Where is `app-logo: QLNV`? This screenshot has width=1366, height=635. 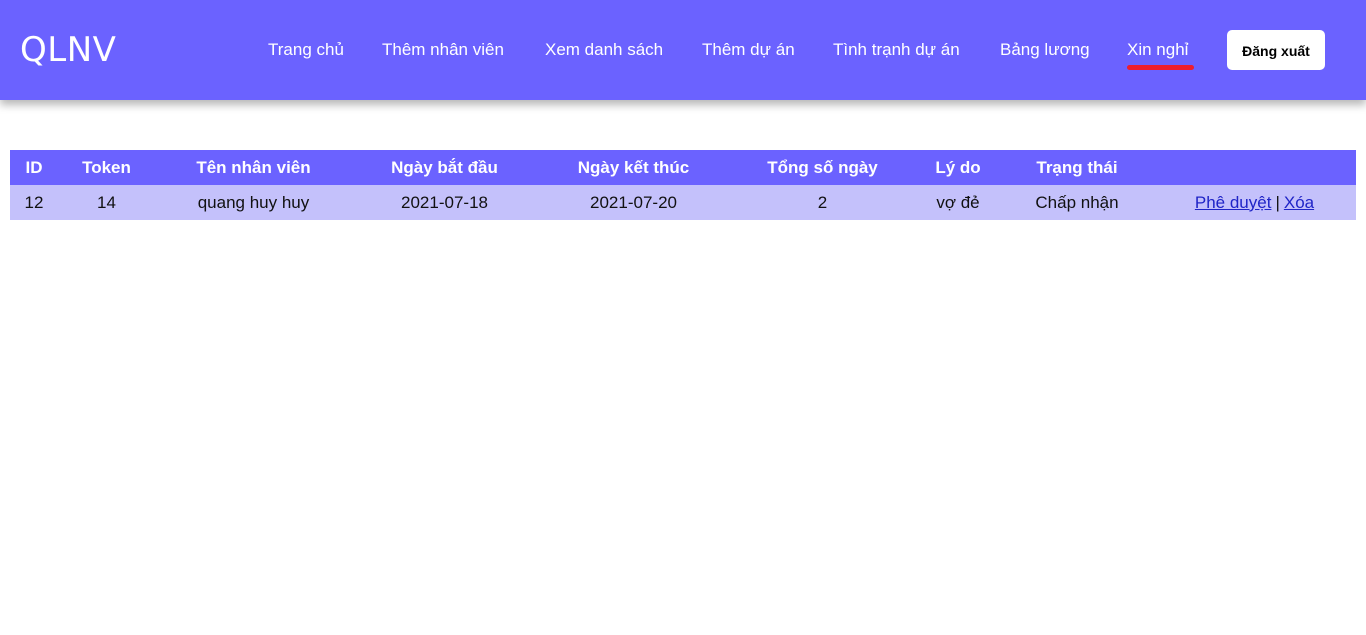 app-logo: QLNV is located at coordinates (68, 50).